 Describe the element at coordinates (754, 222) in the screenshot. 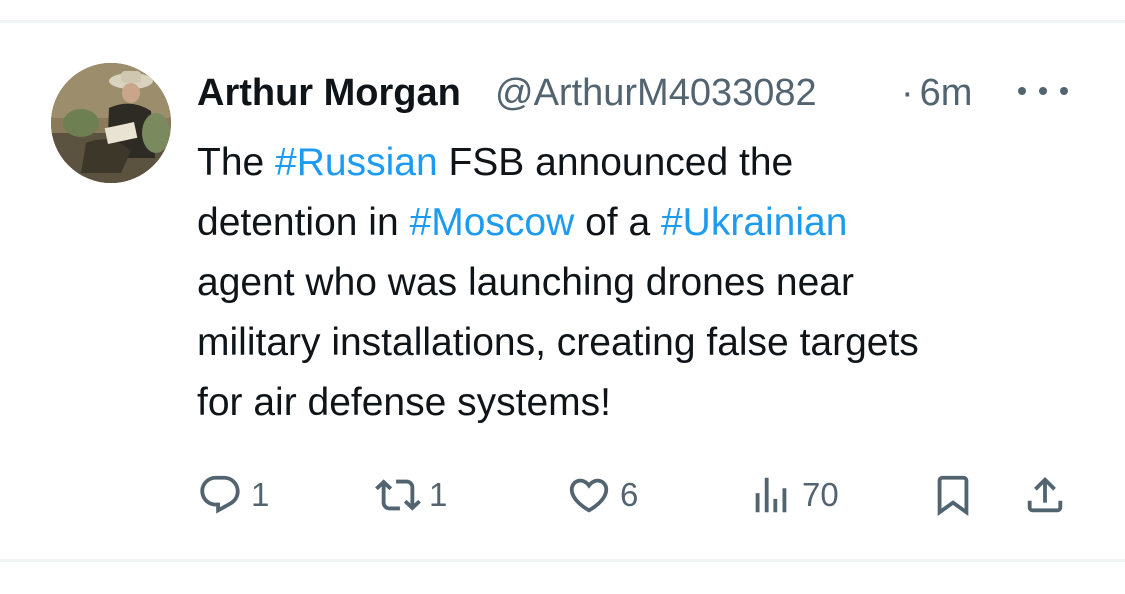

I see `hashtag-link: #Ukrainian` at that location.